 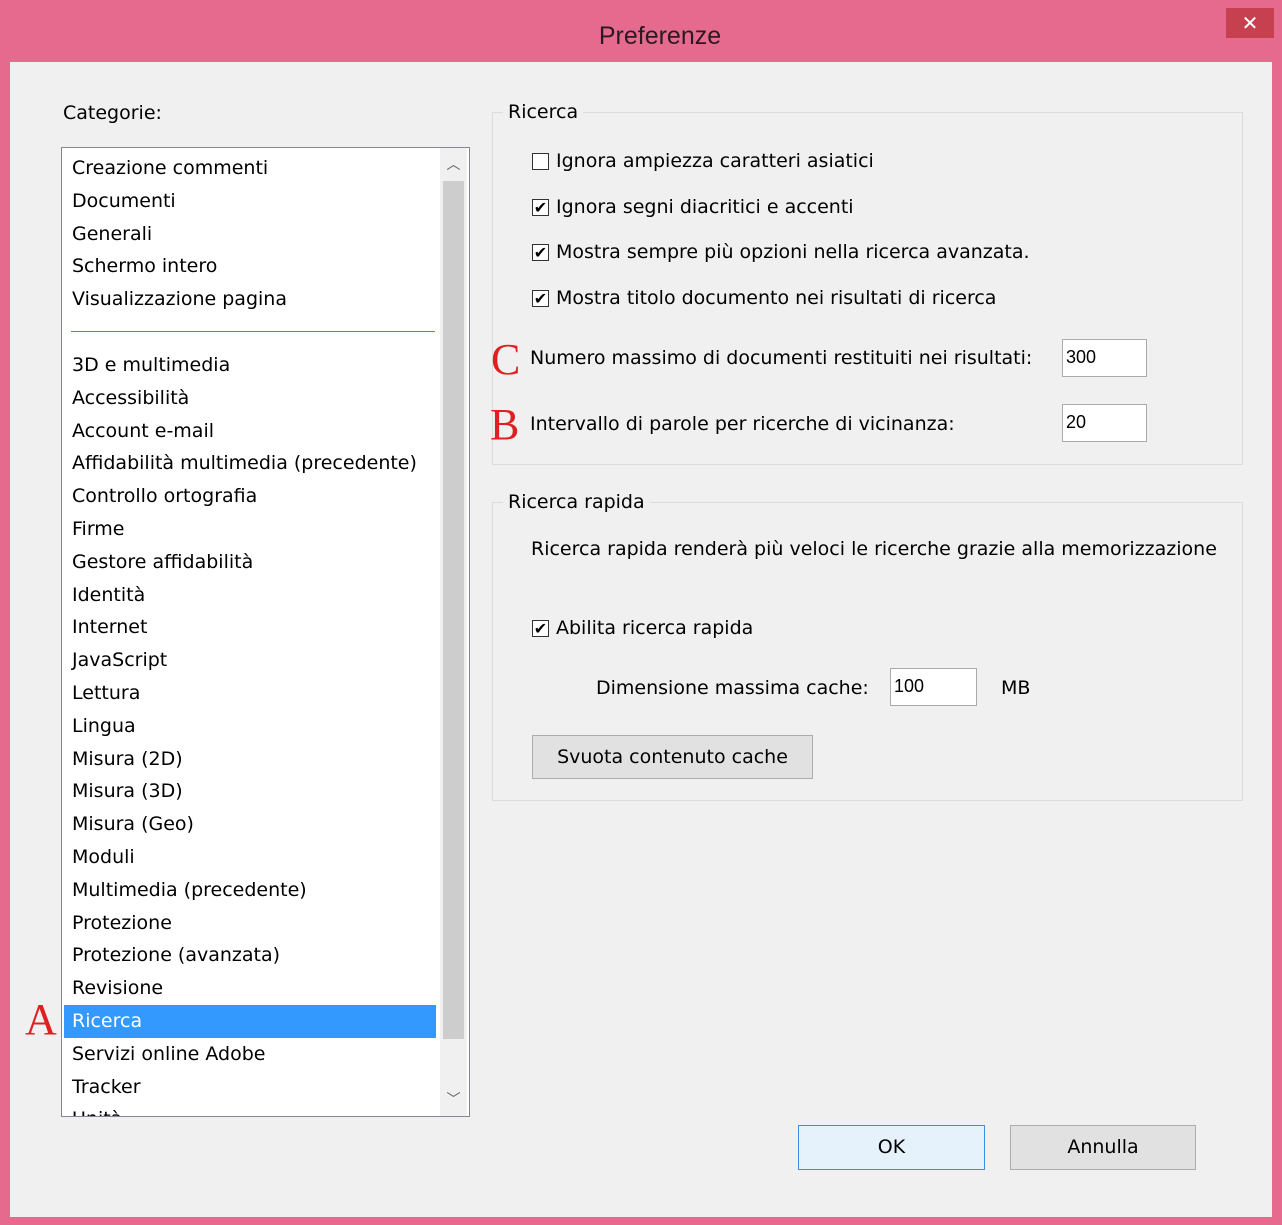 I want to click on max-docs-input: 300, so click(x=1104, y=358).